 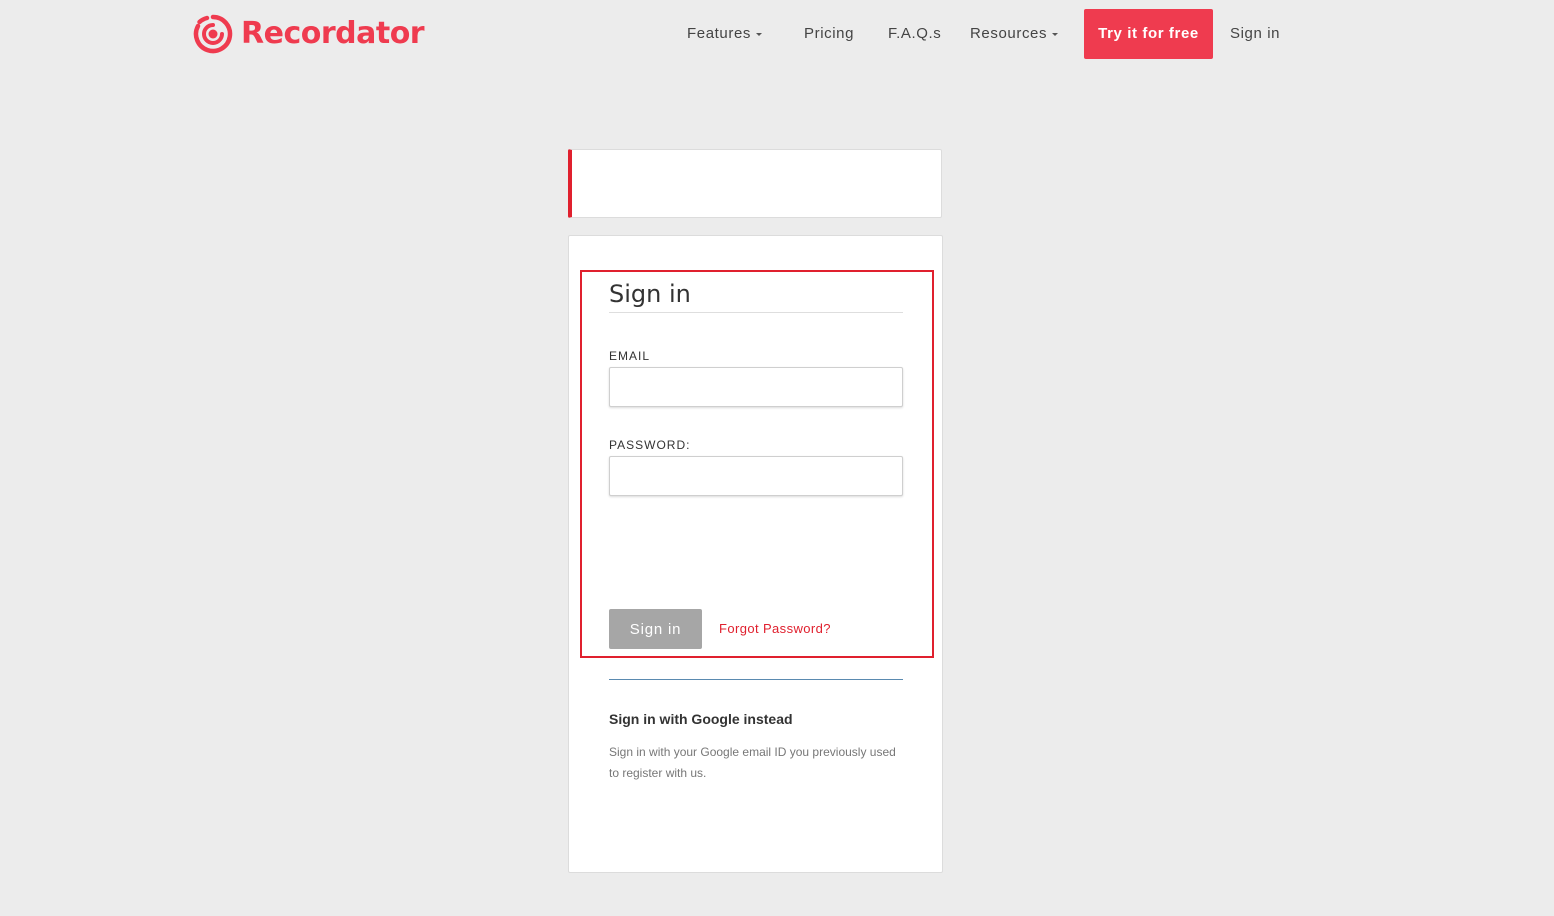 What do you see at coordinates (756, 476) in the screenshot?
I see `password-field` at bounding box center [756, 476].